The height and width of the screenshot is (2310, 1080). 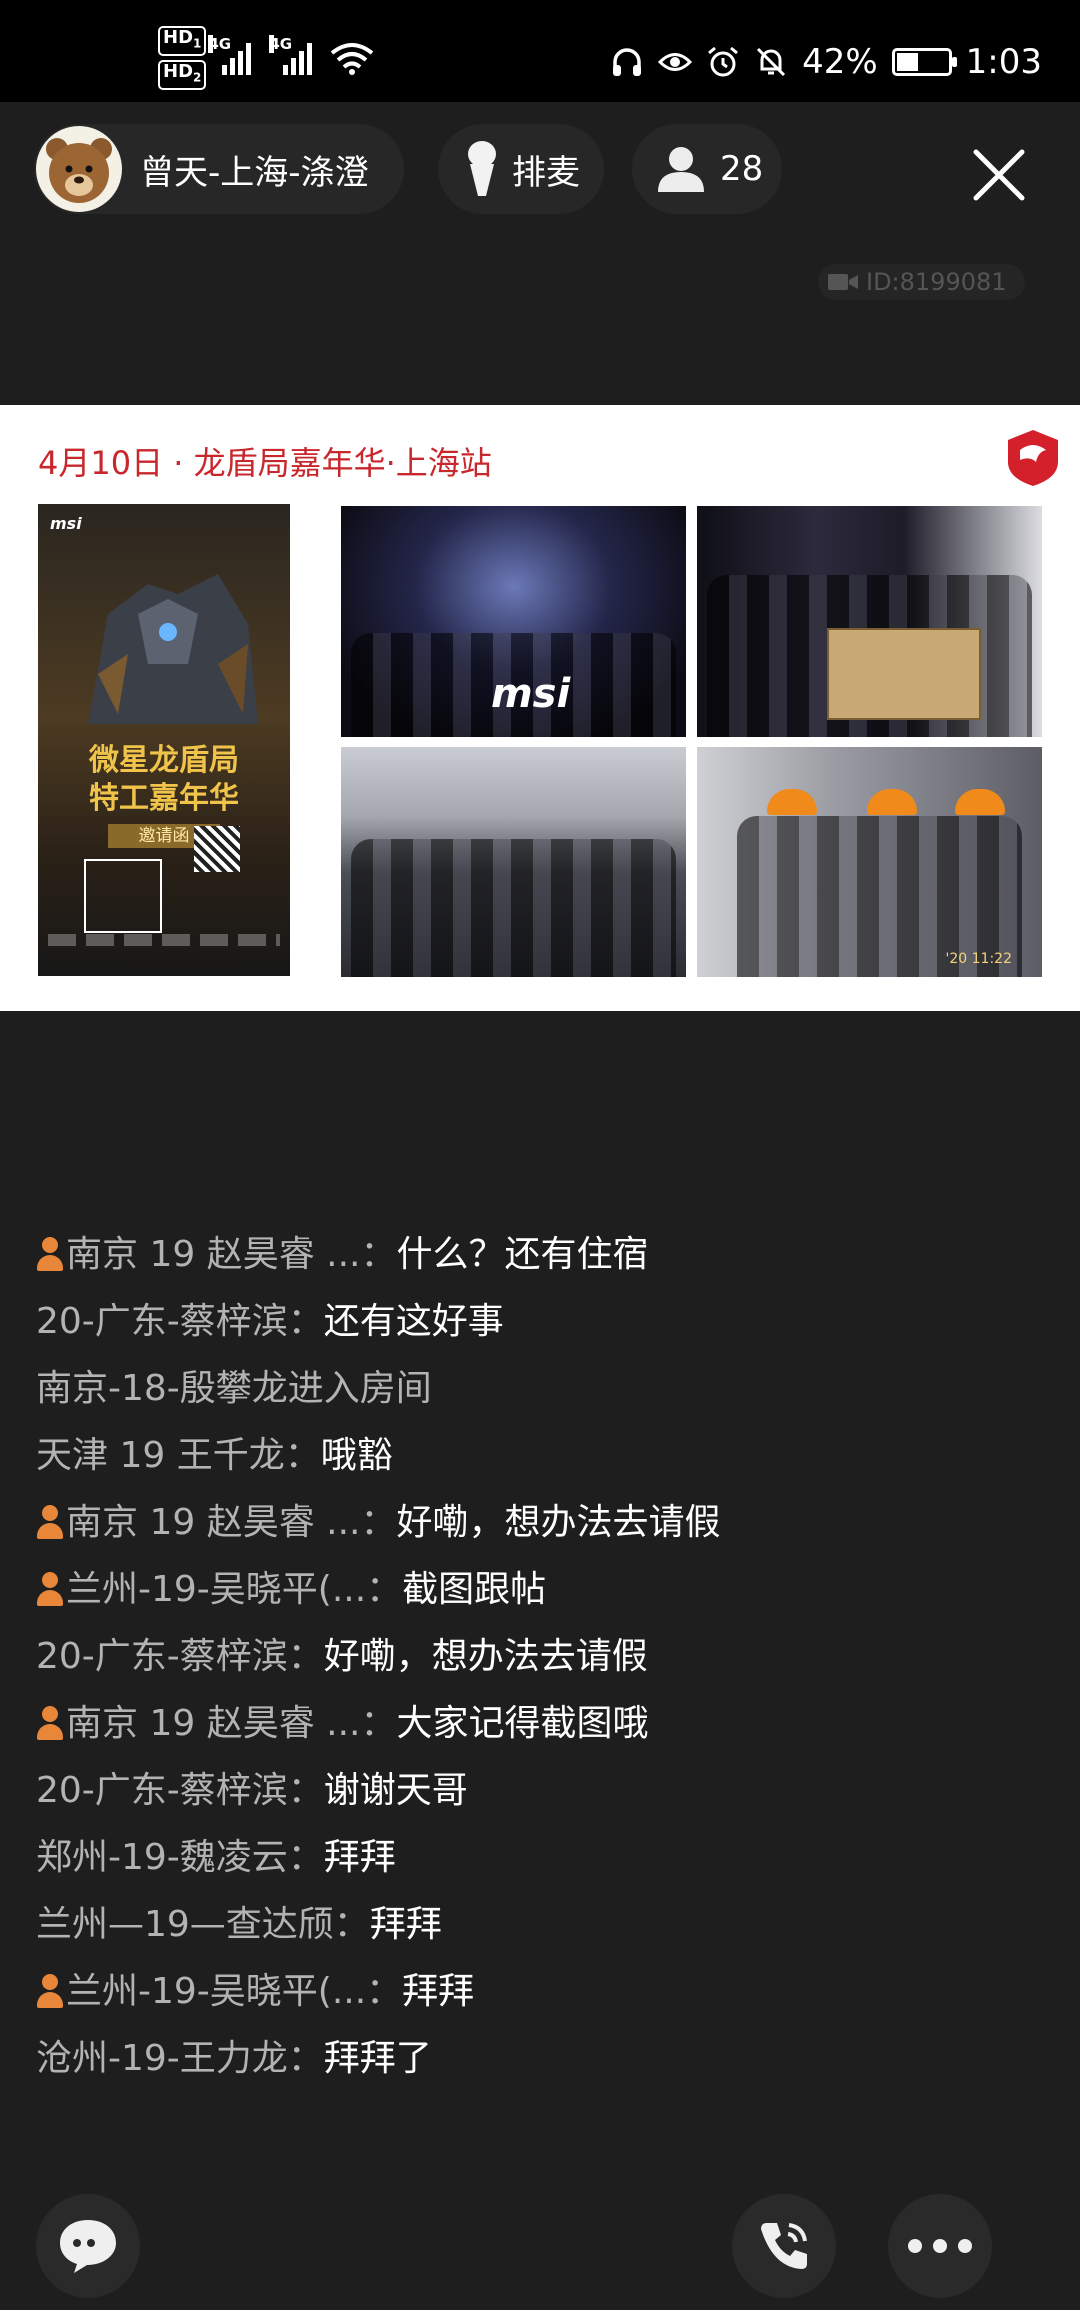 I want to click on event-poster: msi 微星龙盾局 特工嘉年华 邀请函, so click(x=164, y=740).